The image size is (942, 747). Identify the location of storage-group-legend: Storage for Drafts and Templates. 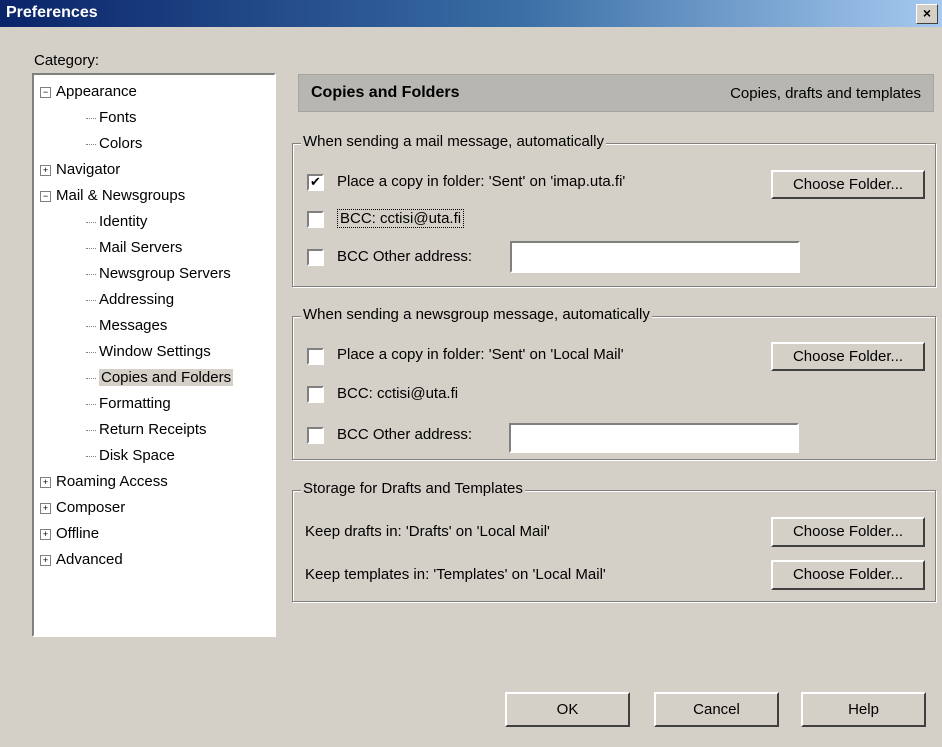
(413, 488).